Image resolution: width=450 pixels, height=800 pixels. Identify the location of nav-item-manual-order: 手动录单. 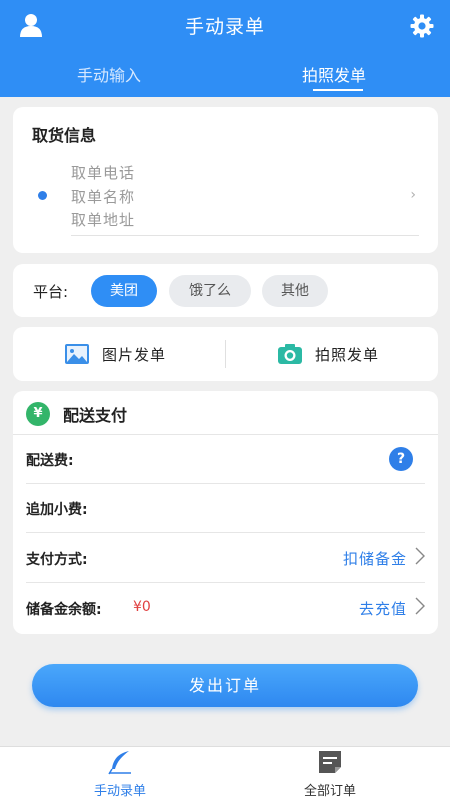
(120, 773).